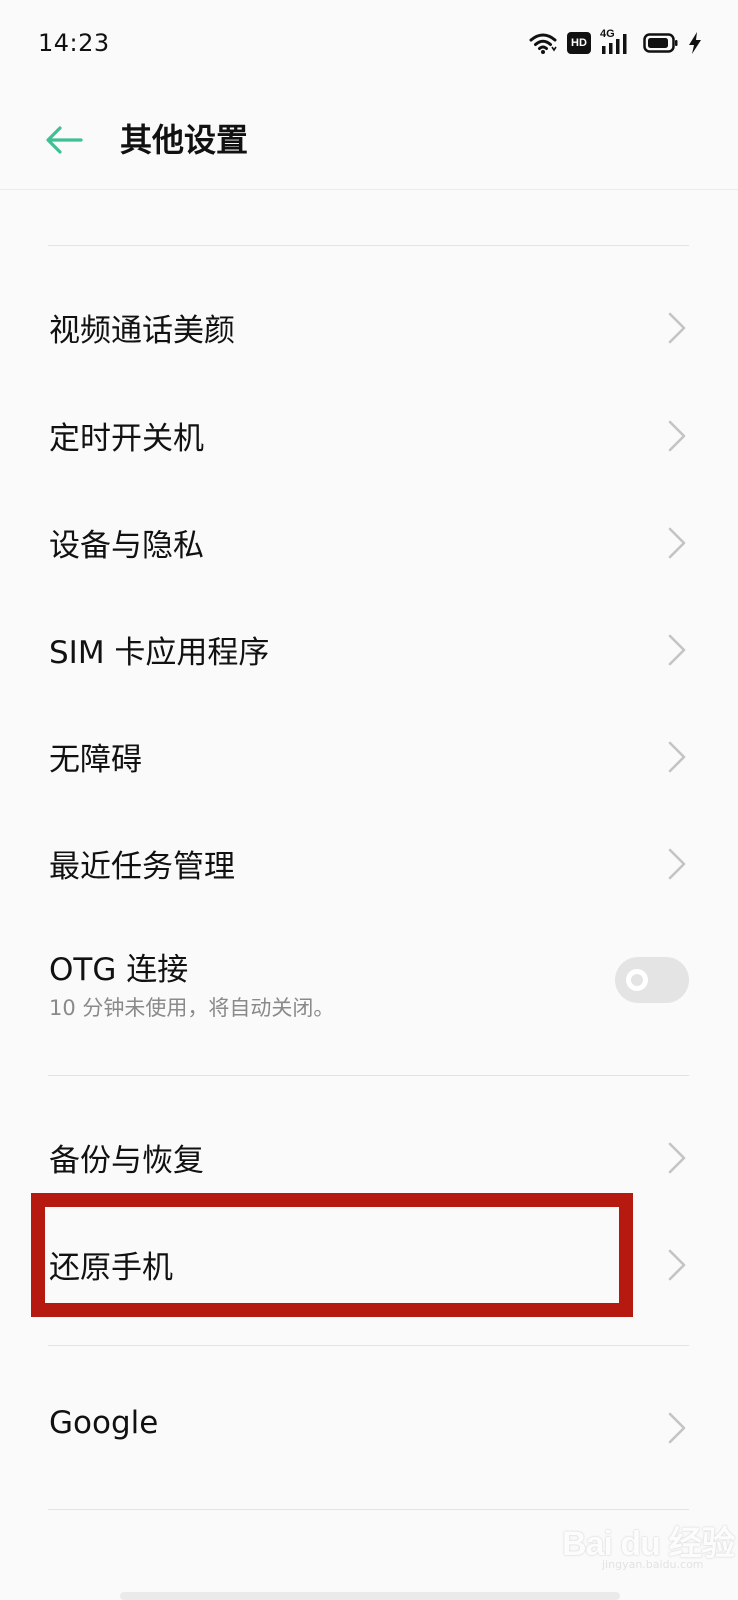 The image size is (738, 1600). I want to click on setting-item-sim-apps: SIM 卡应用程序, so click(369, 650).